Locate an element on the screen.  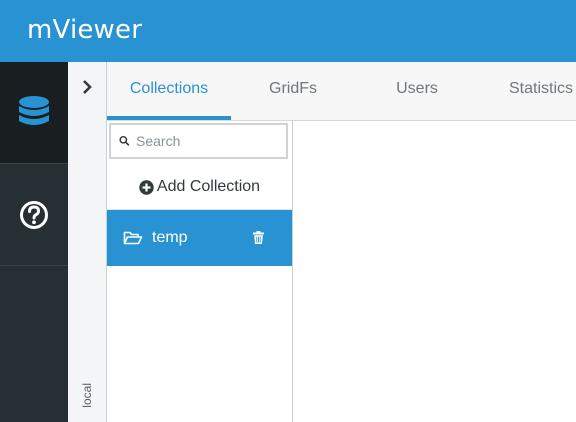
tab-statistics: Statistics is located at coordinates (527, 91).